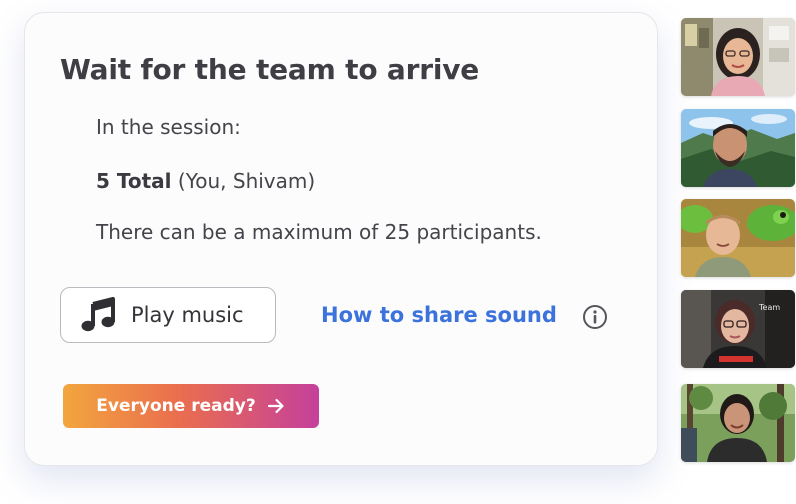 This screenshot has height=504, width=796. What do you see at coordinates (769, 307) in the screenshot?
I see `tile-overlay-text: Team` at bounding box center [769, 307].